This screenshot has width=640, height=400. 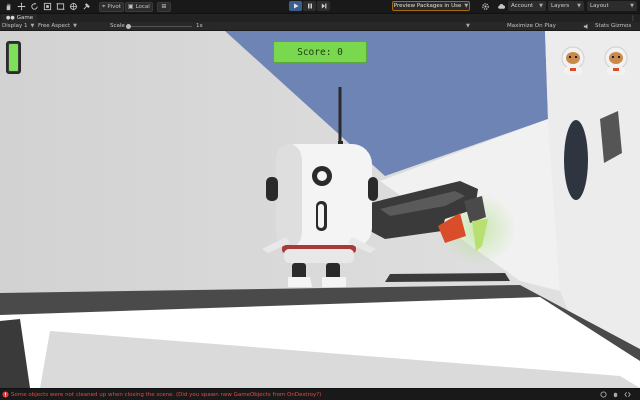 I want to click on custom-tool-icon, so click(x=86, y=6).